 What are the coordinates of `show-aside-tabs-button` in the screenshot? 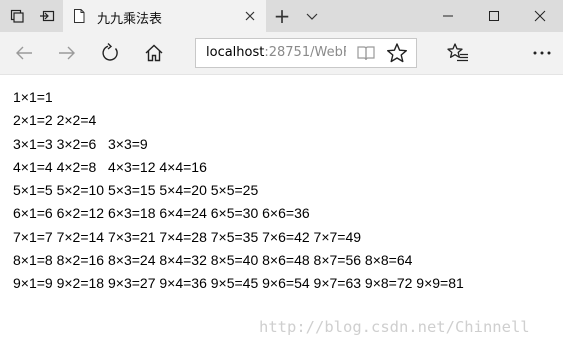 It's located at (47, 16).